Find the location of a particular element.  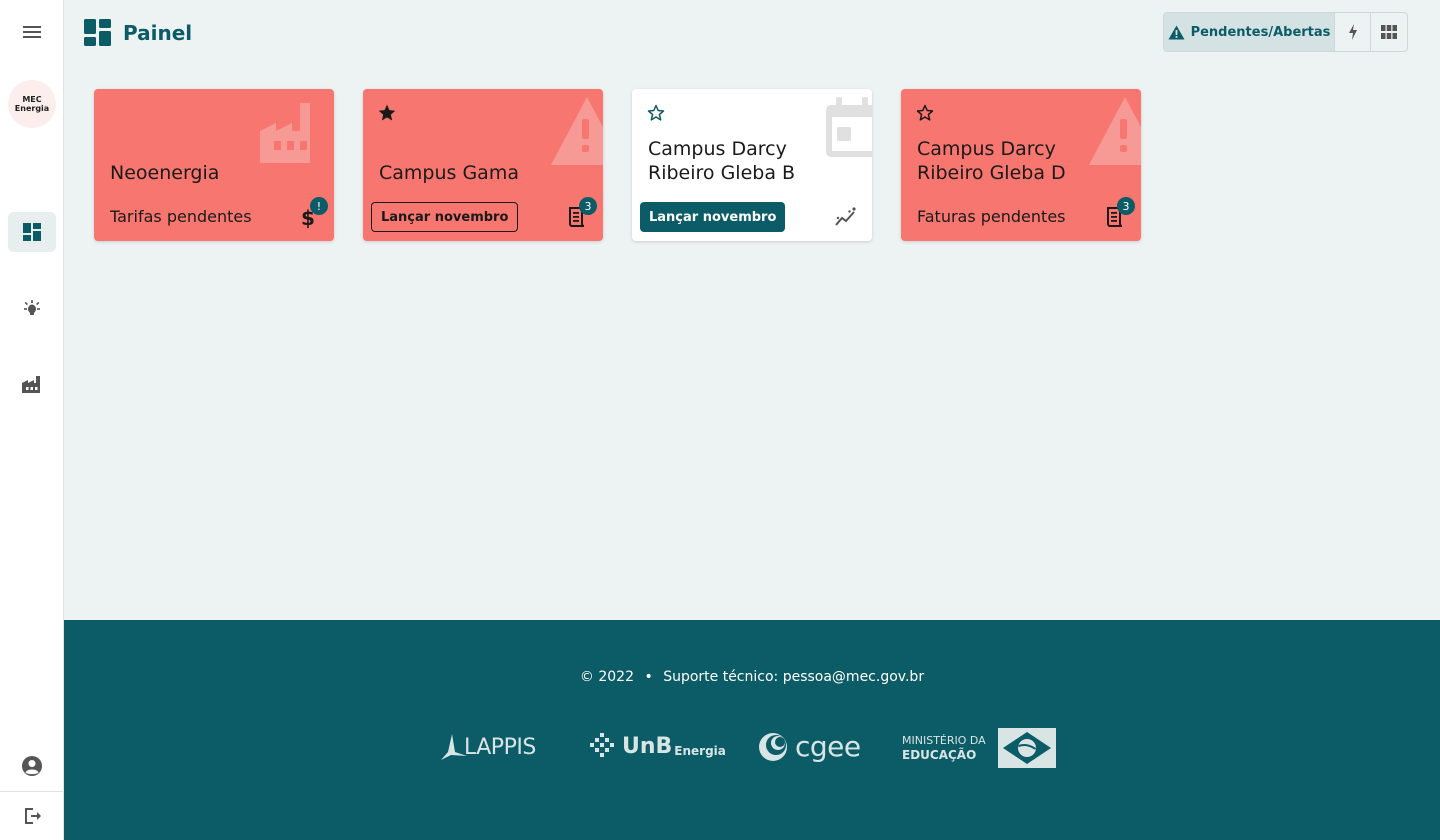

card-title: Campus Darcy Ribeiro Gleba D is located at coordinates (991, 161).